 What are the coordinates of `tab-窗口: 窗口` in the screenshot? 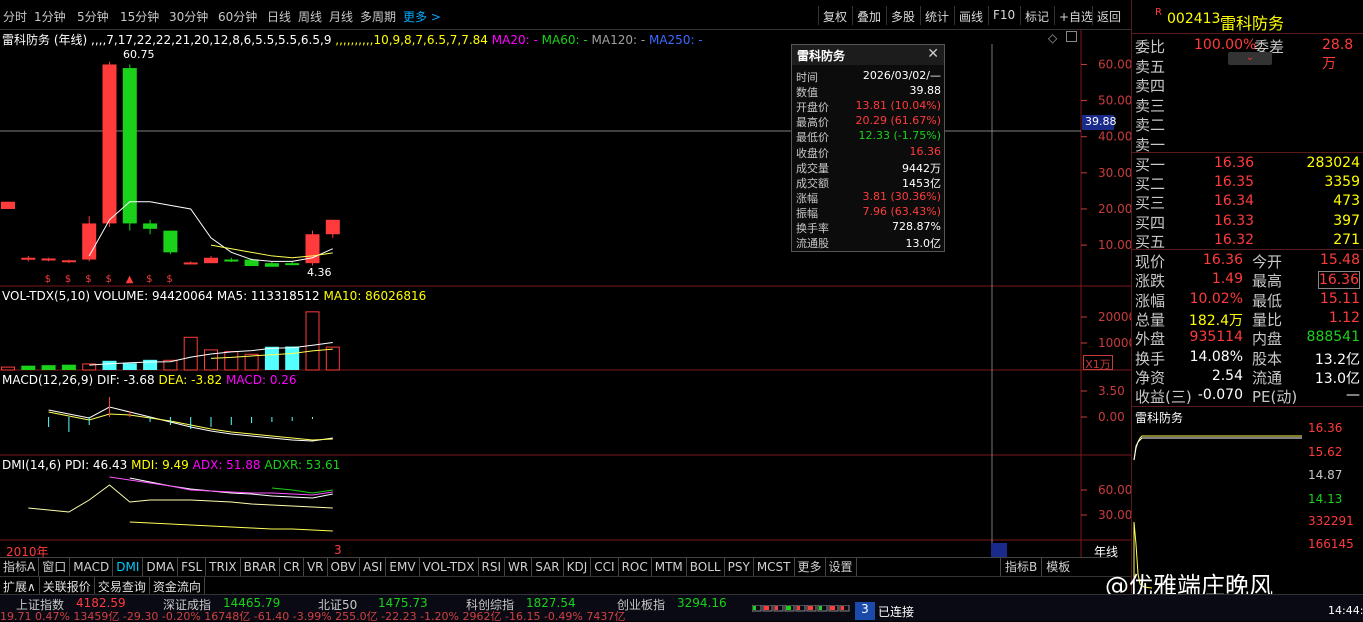 It's located at (55, 567).